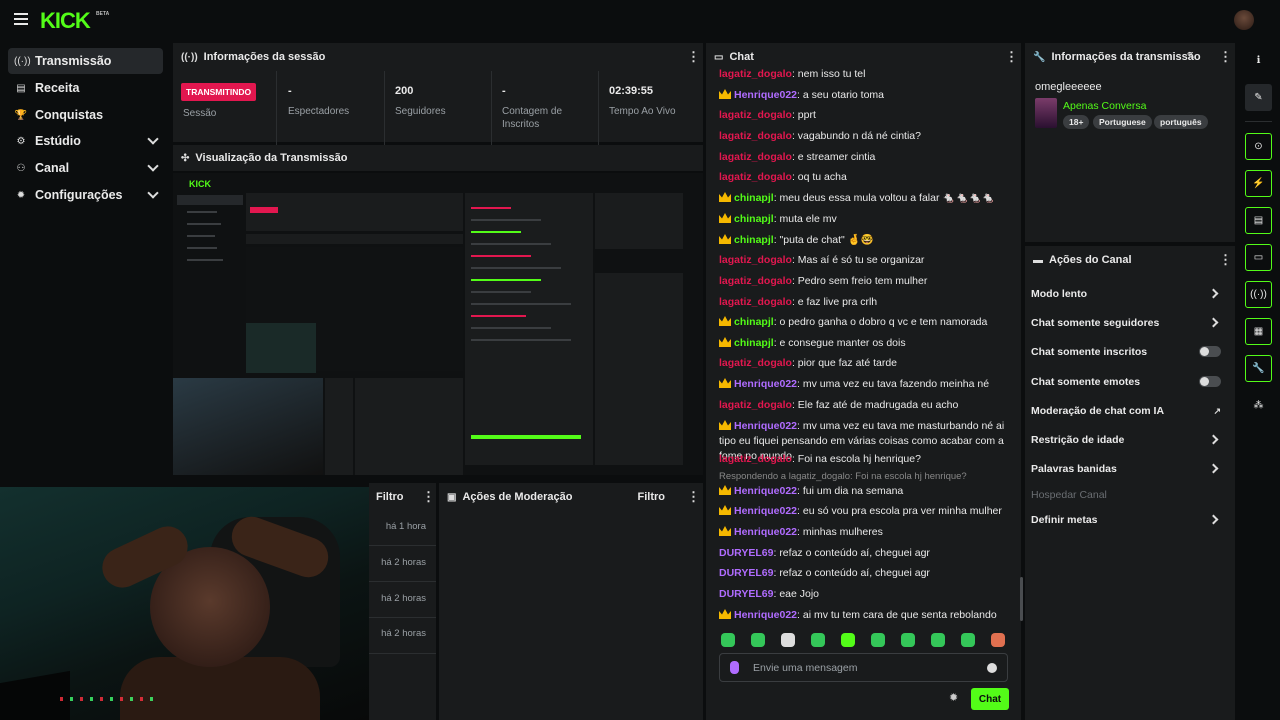 The width and height of the screenshot is (1280, 720). Describe the element at coordinates (85, 141) in the screenshot. I see `sidebar-item-estudio: ⚙ Estúdio` at that location.